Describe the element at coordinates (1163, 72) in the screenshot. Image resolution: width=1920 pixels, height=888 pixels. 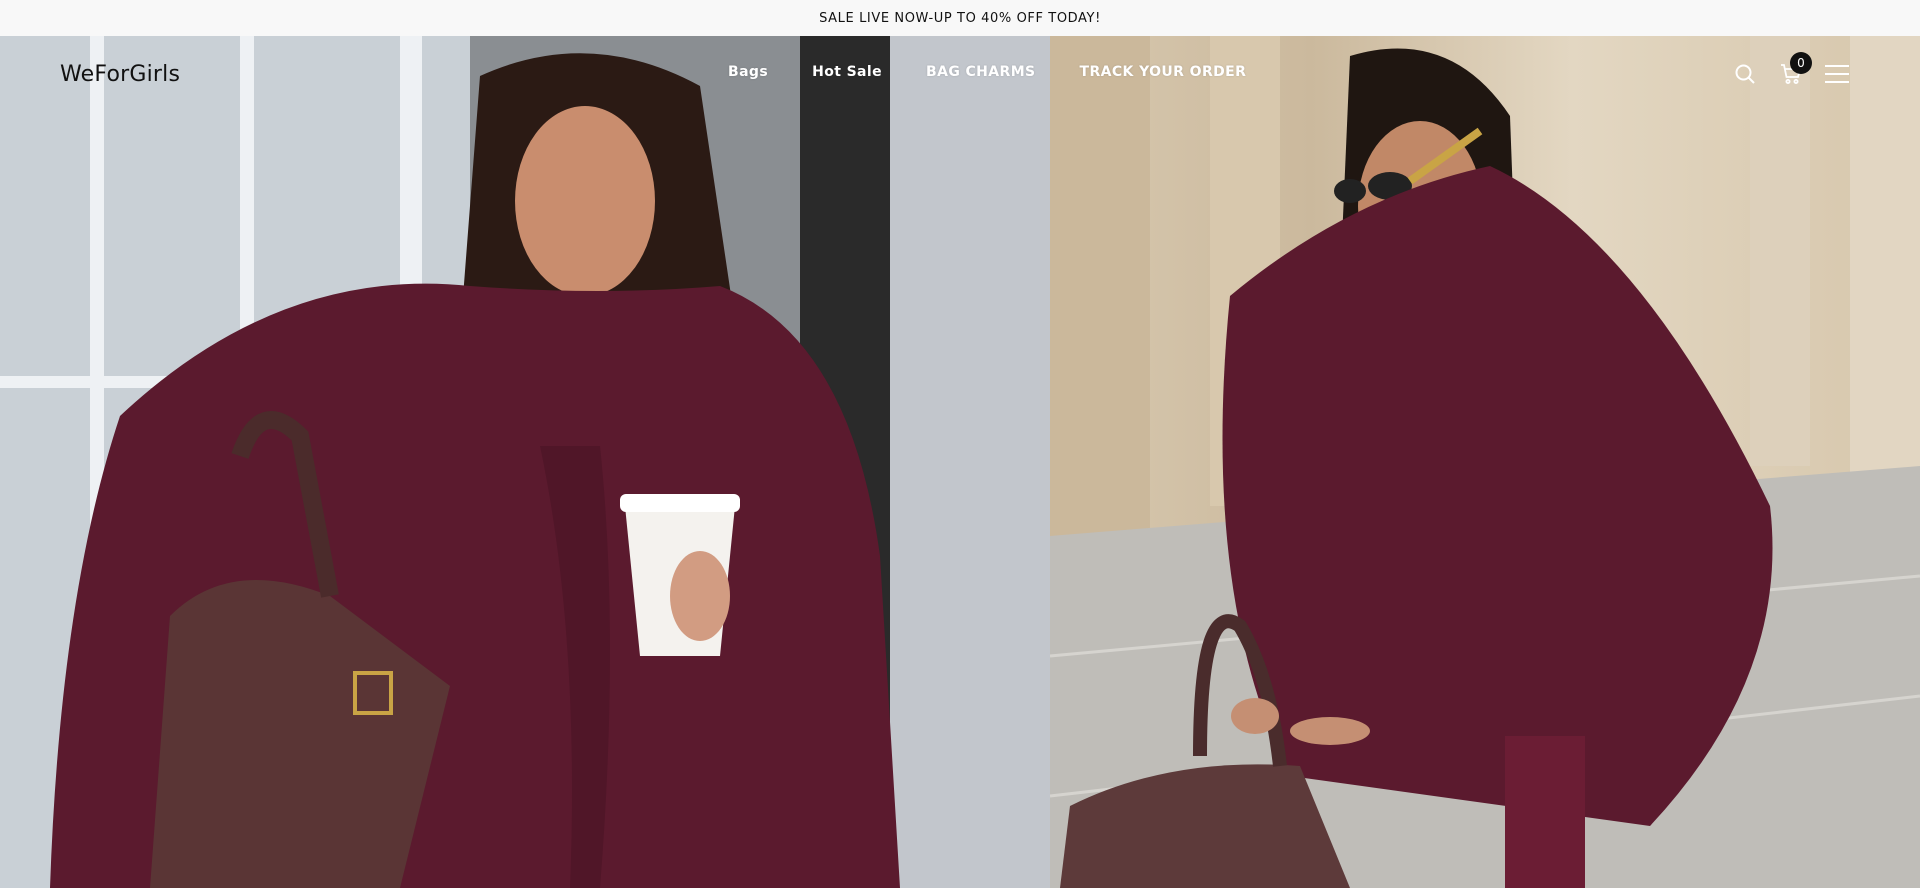
I see `nav-item-track-order: TRACK YOUR ORDER` at that location.